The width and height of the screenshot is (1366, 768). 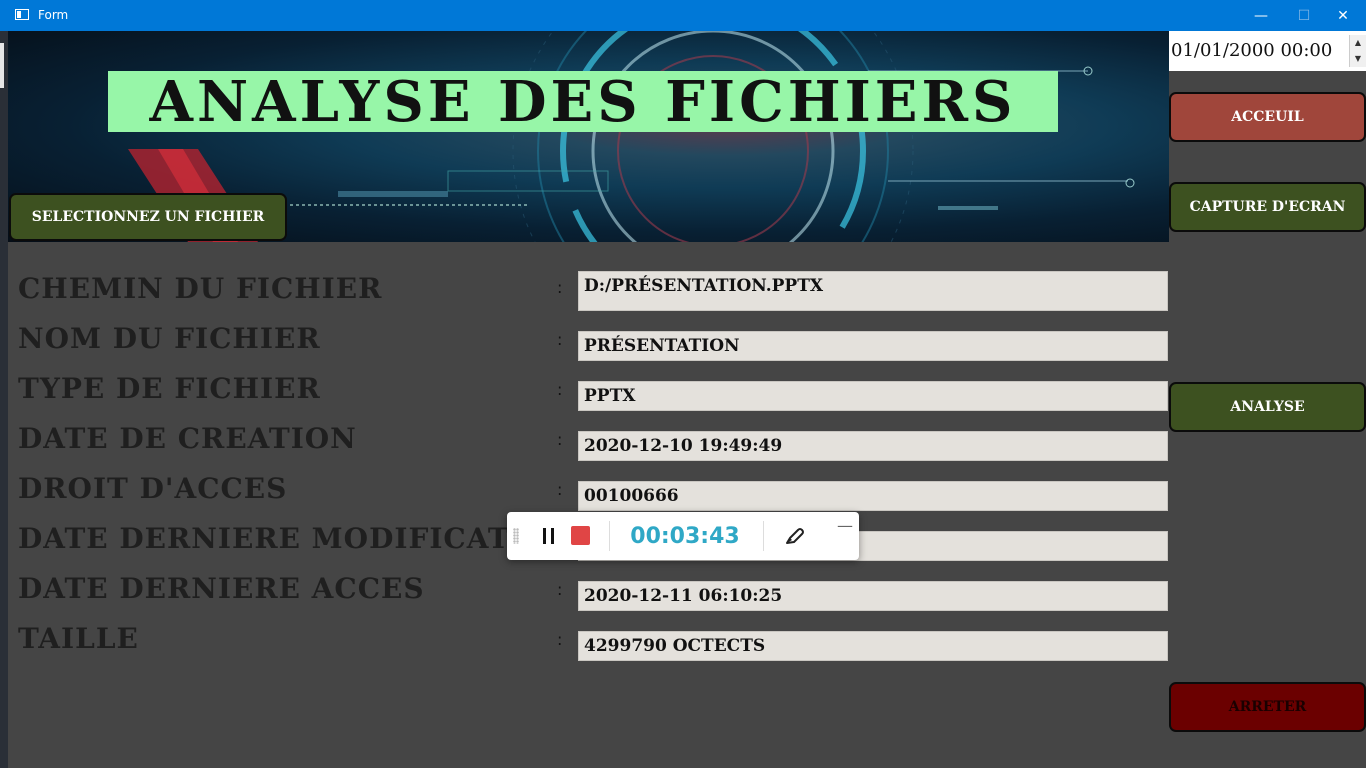 What do you see at coordinates (297, 538) in the screenshot?
I see `label-date-modification: DATE DERNIERE MODIFICATION` at bounding box center [297, 538].